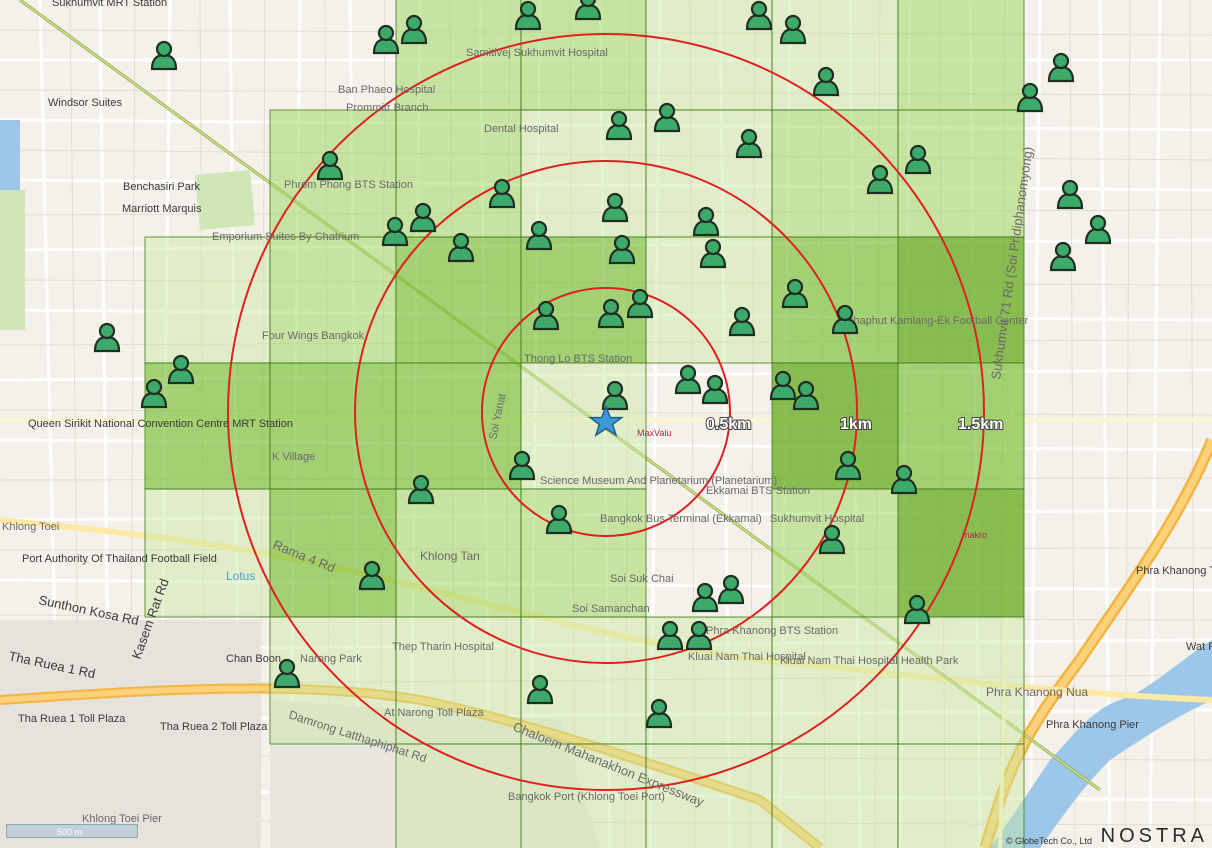  I want to click on label-ban-phaeo: Ban Phaeo Hospital, so click(386, 90).